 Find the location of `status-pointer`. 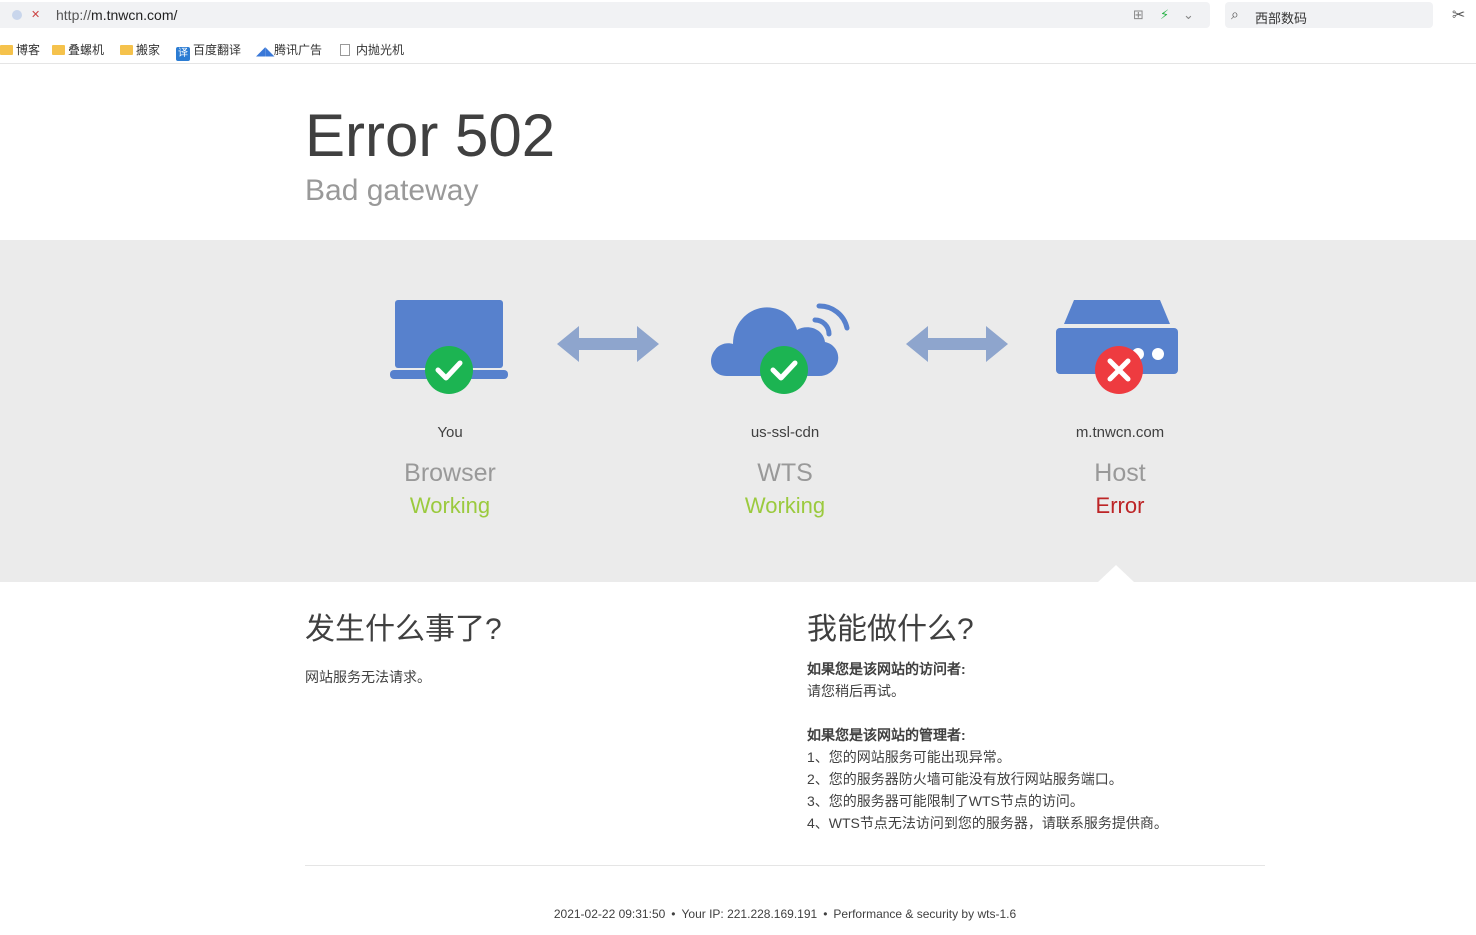

status-pointer is located at coordinates (1116, 573).